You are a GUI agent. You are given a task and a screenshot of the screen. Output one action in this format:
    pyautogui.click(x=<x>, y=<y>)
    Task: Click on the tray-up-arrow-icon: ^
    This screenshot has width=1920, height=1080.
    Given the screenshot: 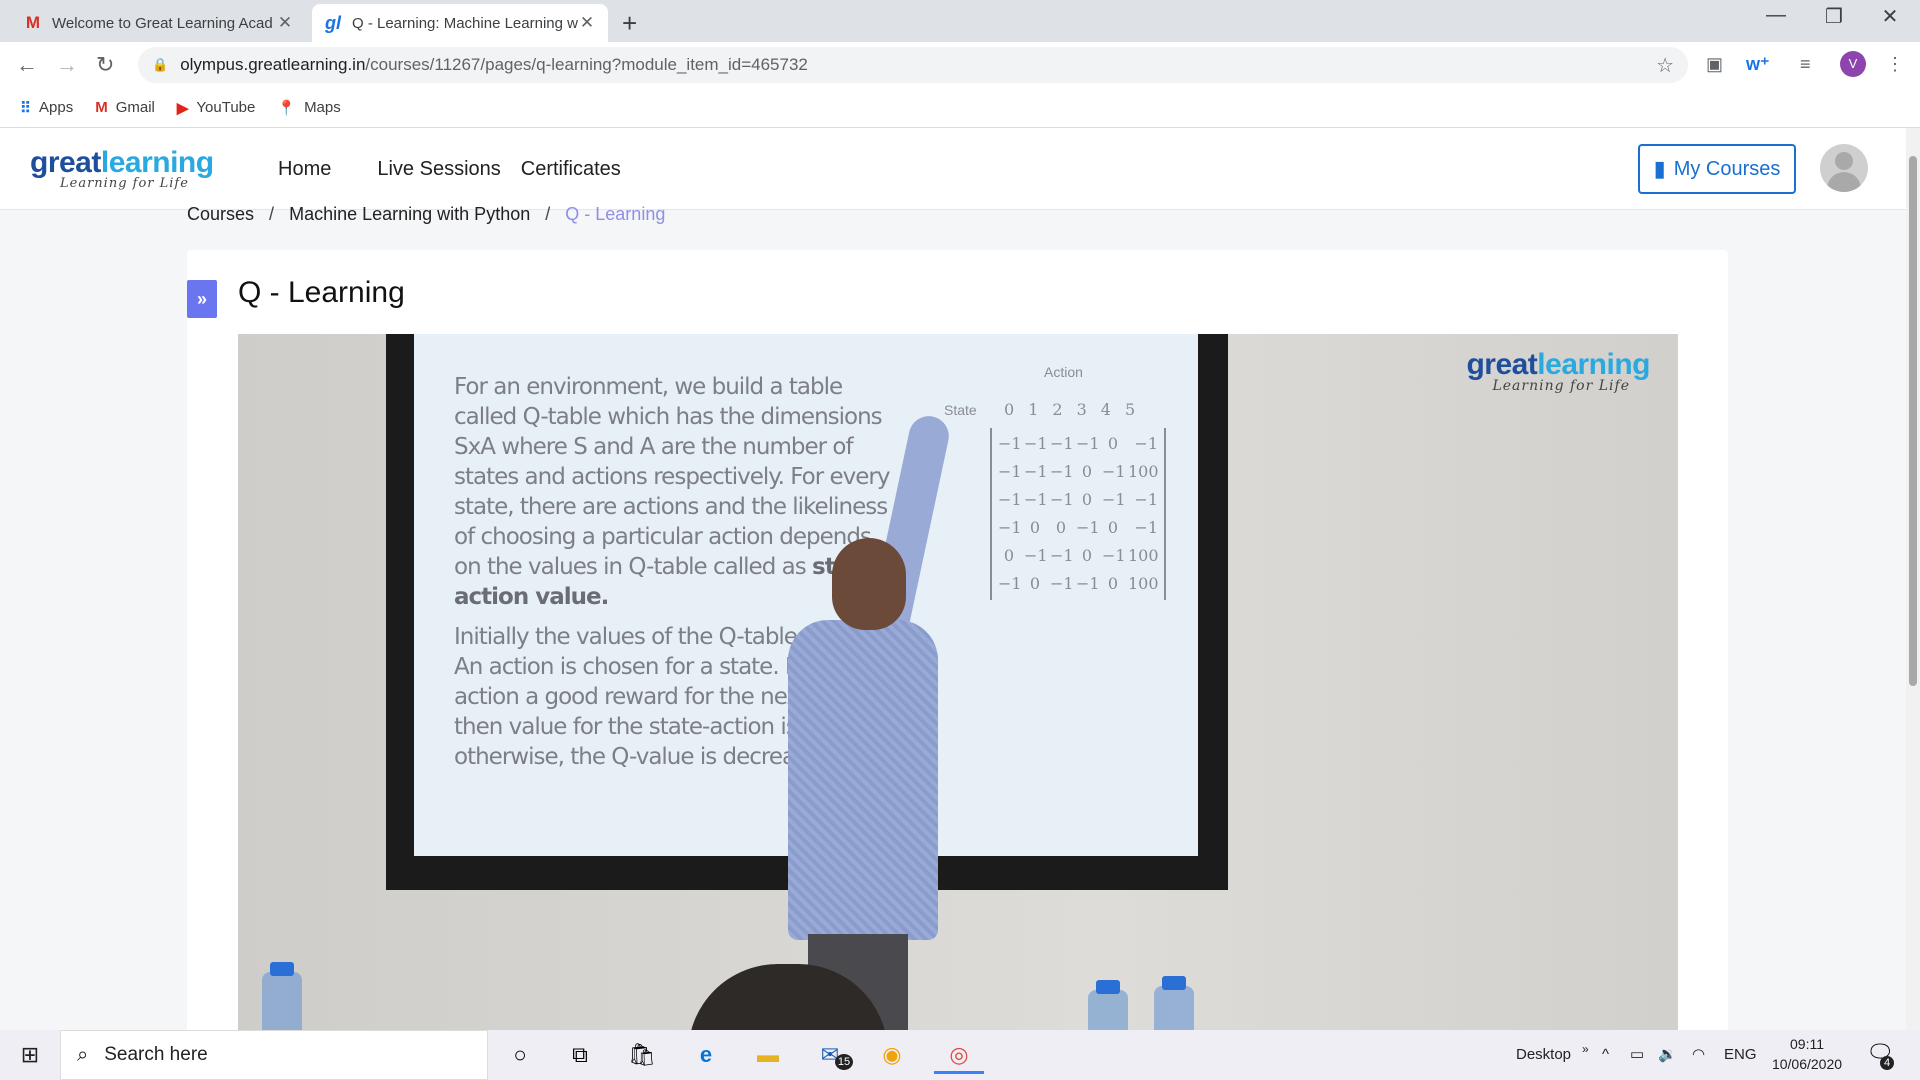 What is the action you would take?
    pyautogui.click(x=1605, y=1055)
    